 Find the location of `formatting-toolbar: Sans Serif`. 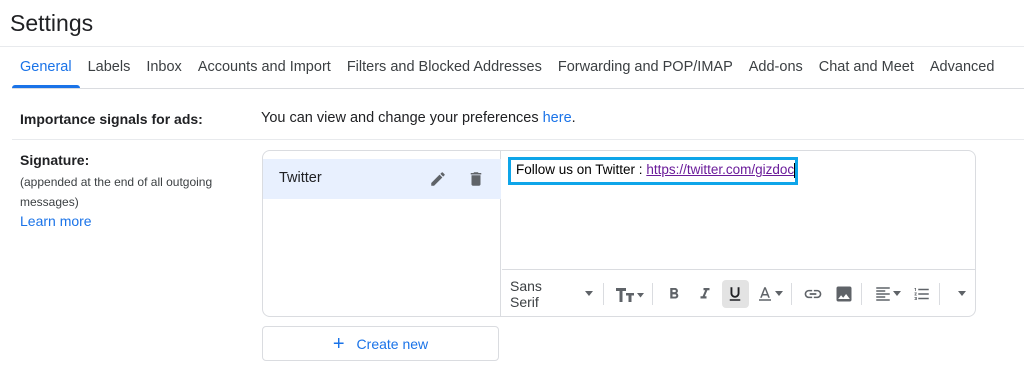

formatting-toolbar: Sans Serif is located at coordinates (738, 292).